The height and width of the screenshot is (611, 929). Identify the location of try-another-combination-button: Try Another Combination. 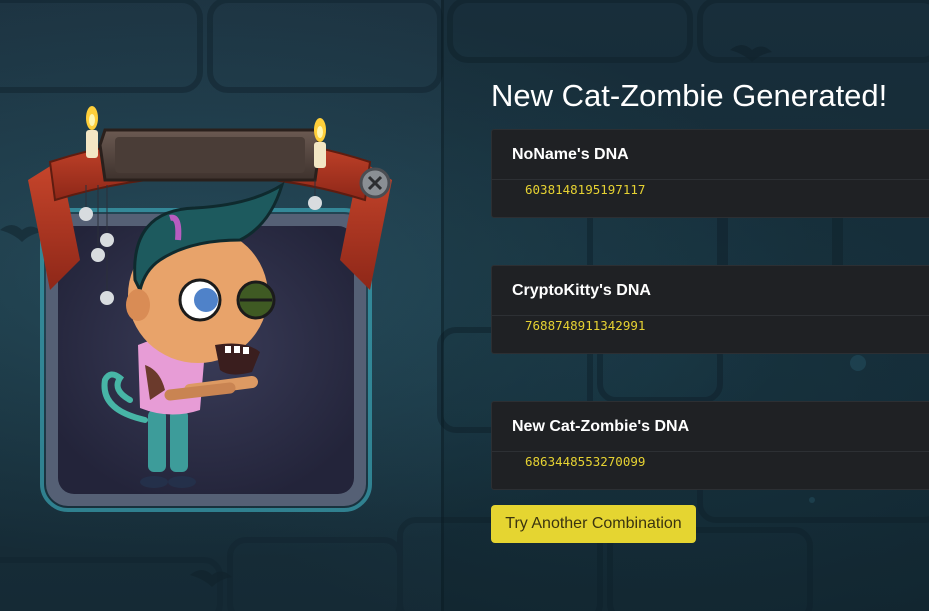
(593, 524).